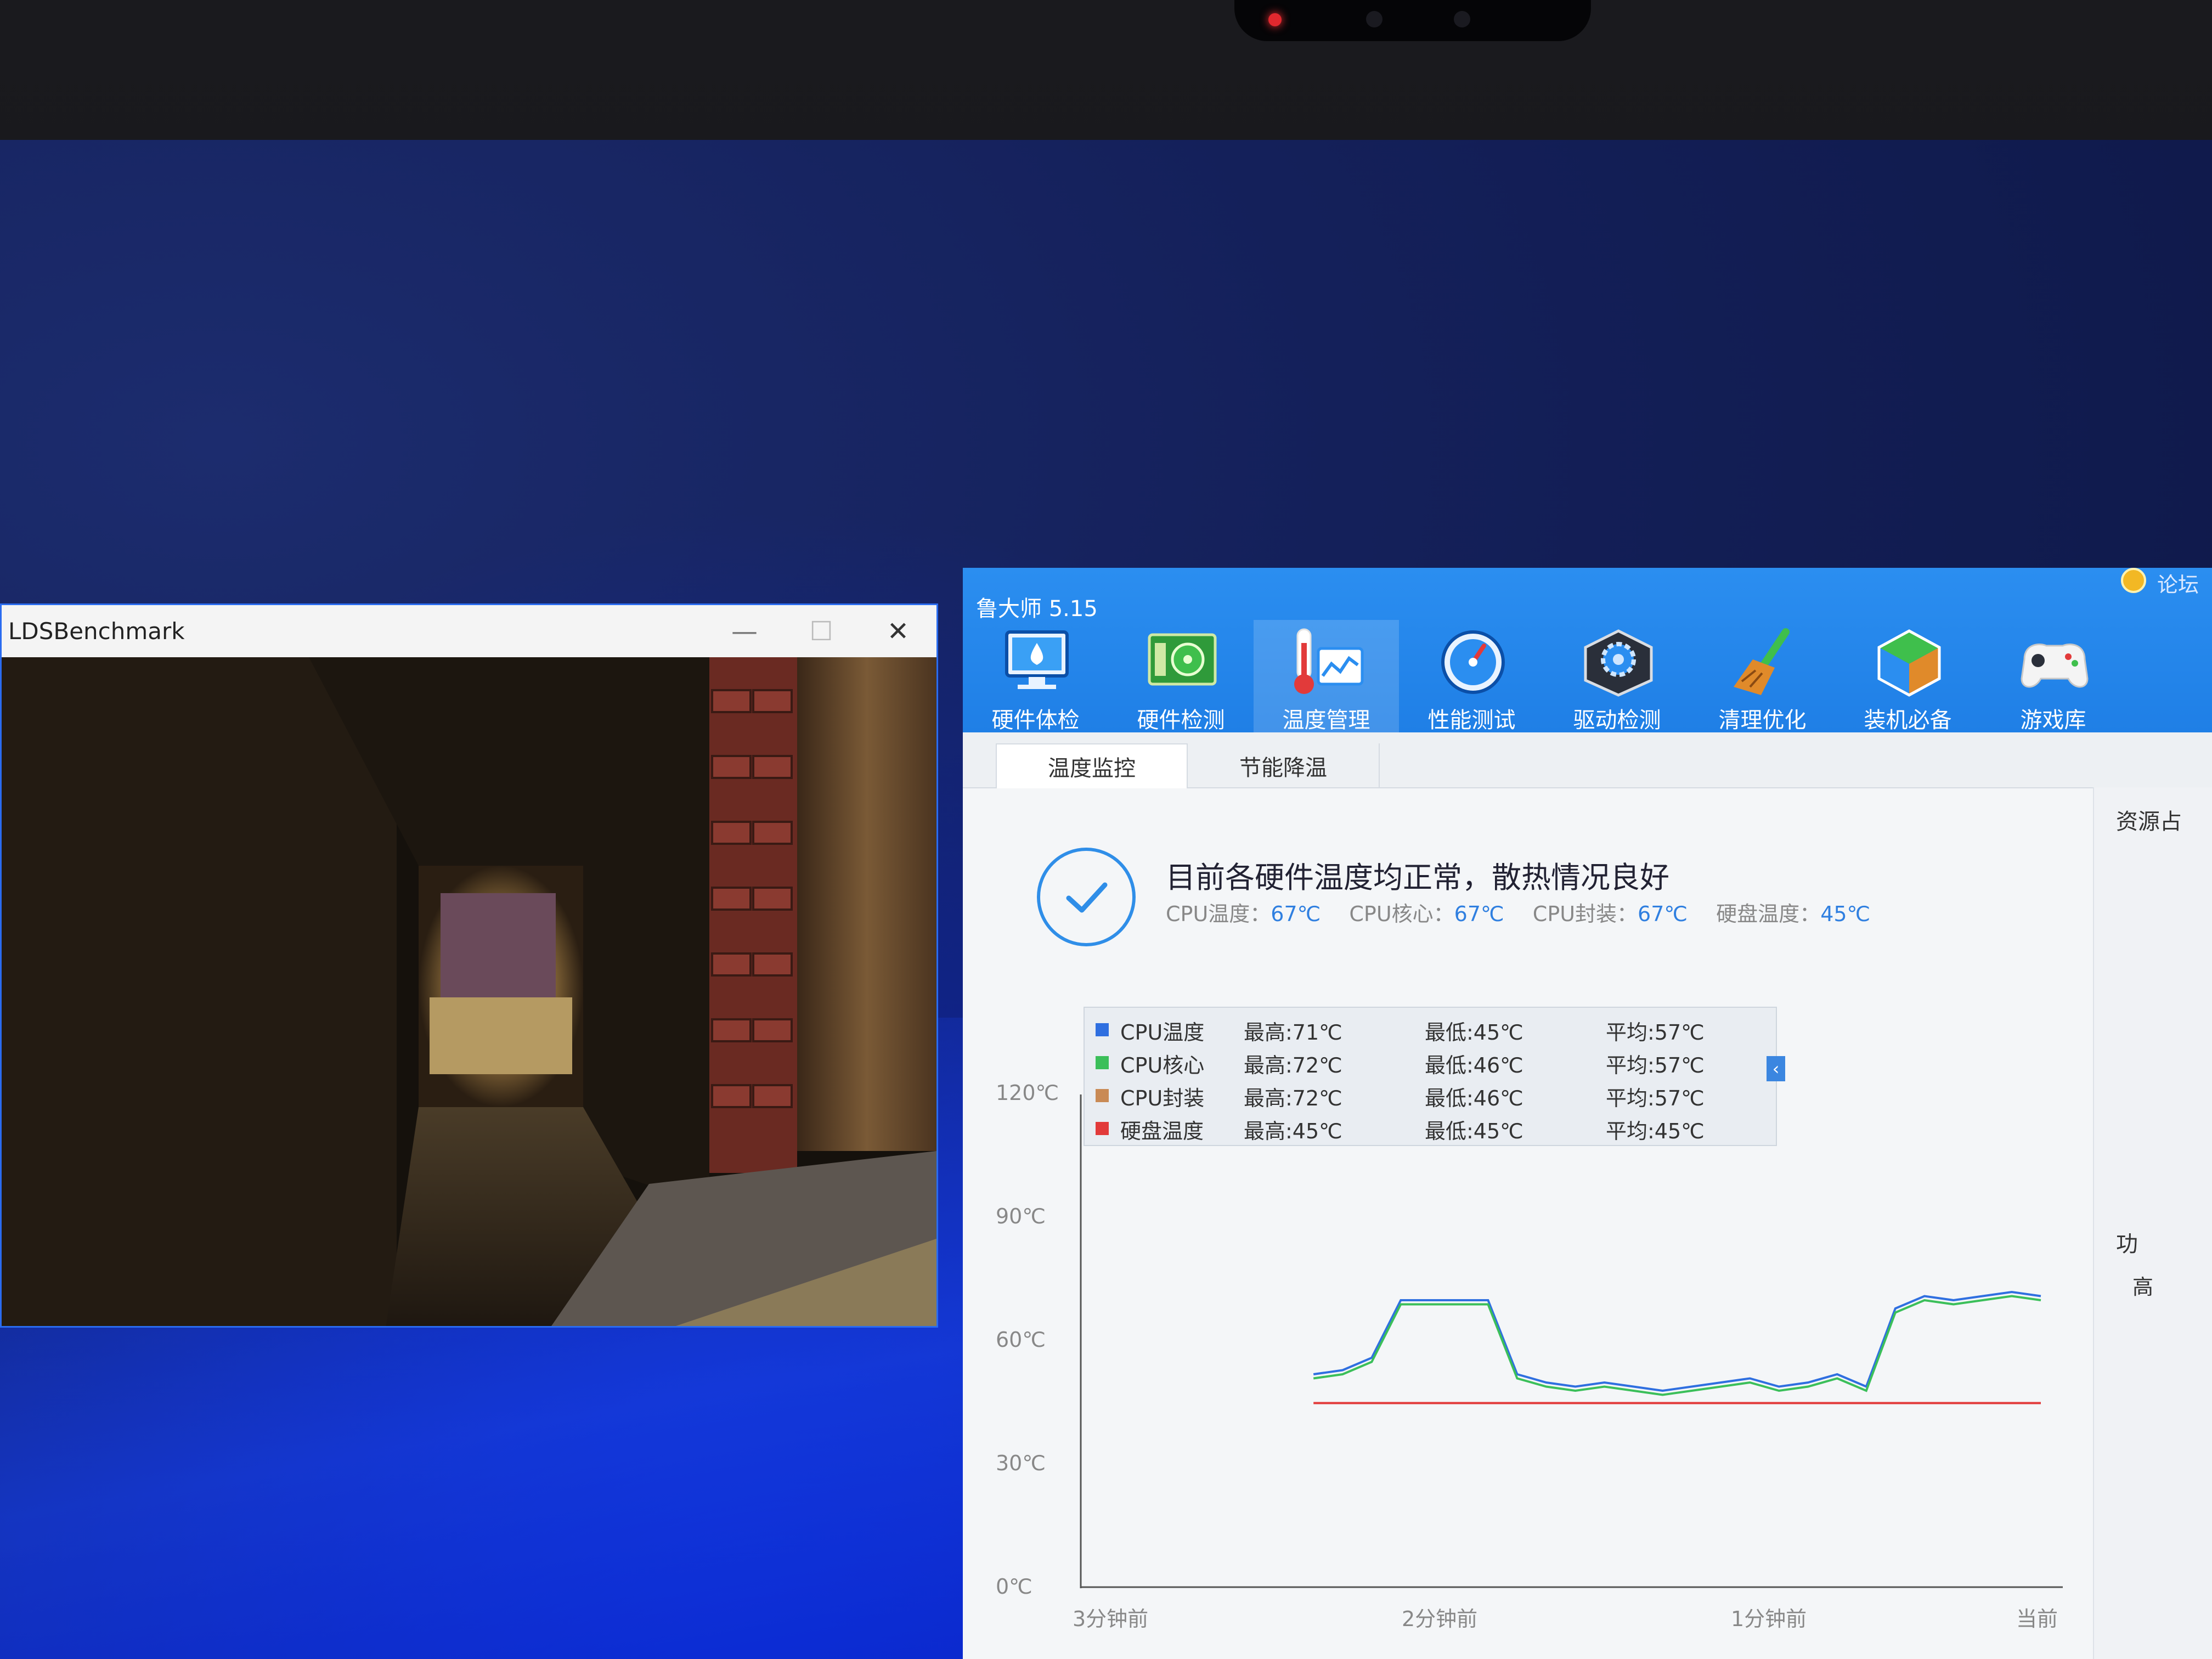 This screenshot has height=1659, width=2212. What do you see at coordinates (1092, 766) in the screenshot?
I see `tab-temperature-monitor: 温度监控` at bounding box center [1092, 766].